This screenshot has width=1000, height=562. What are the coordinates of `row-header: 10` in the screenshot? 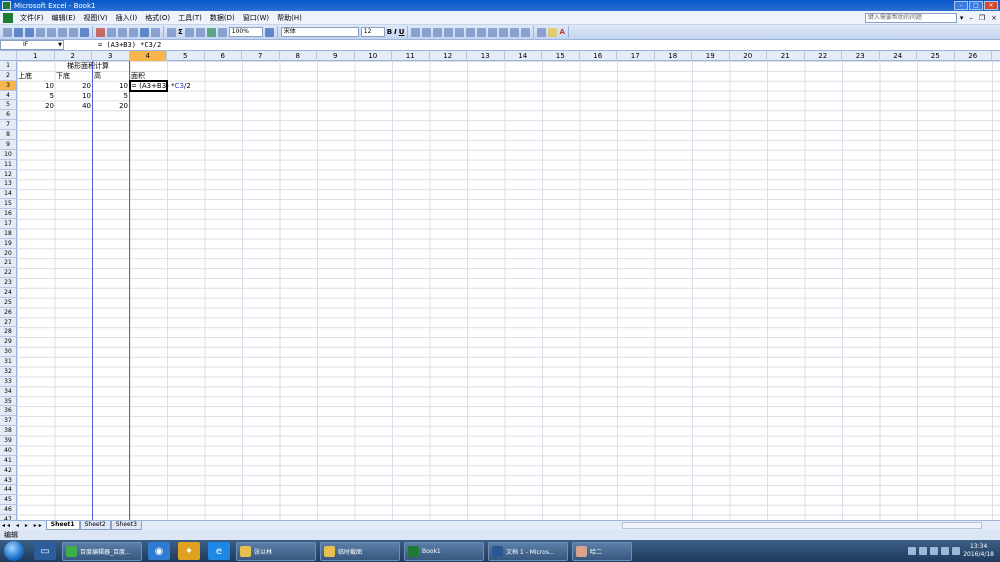 It's located at (8, 154).